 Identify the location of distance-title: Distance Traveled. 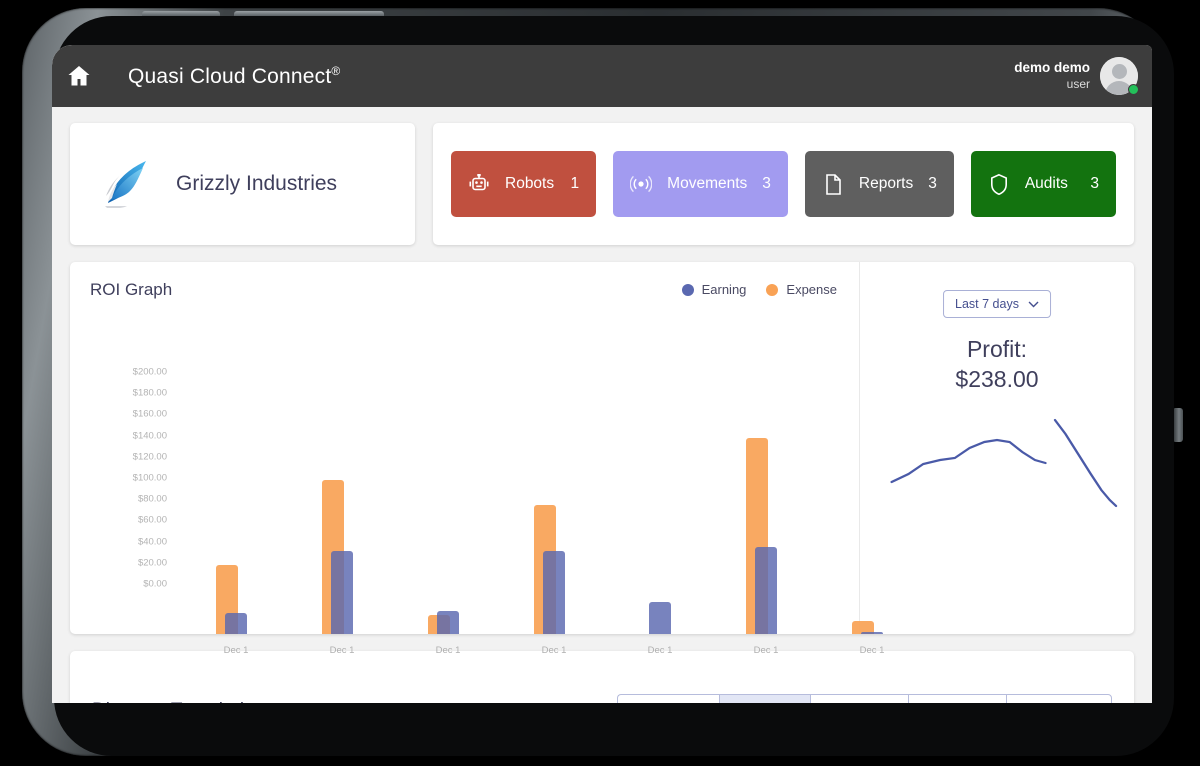
(168, 701).